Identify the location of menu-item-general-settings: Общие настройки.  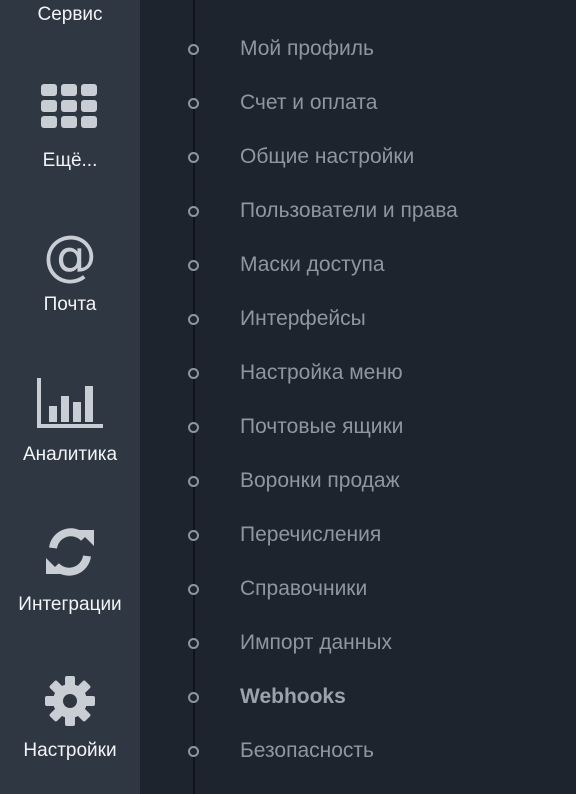
(358, 158).